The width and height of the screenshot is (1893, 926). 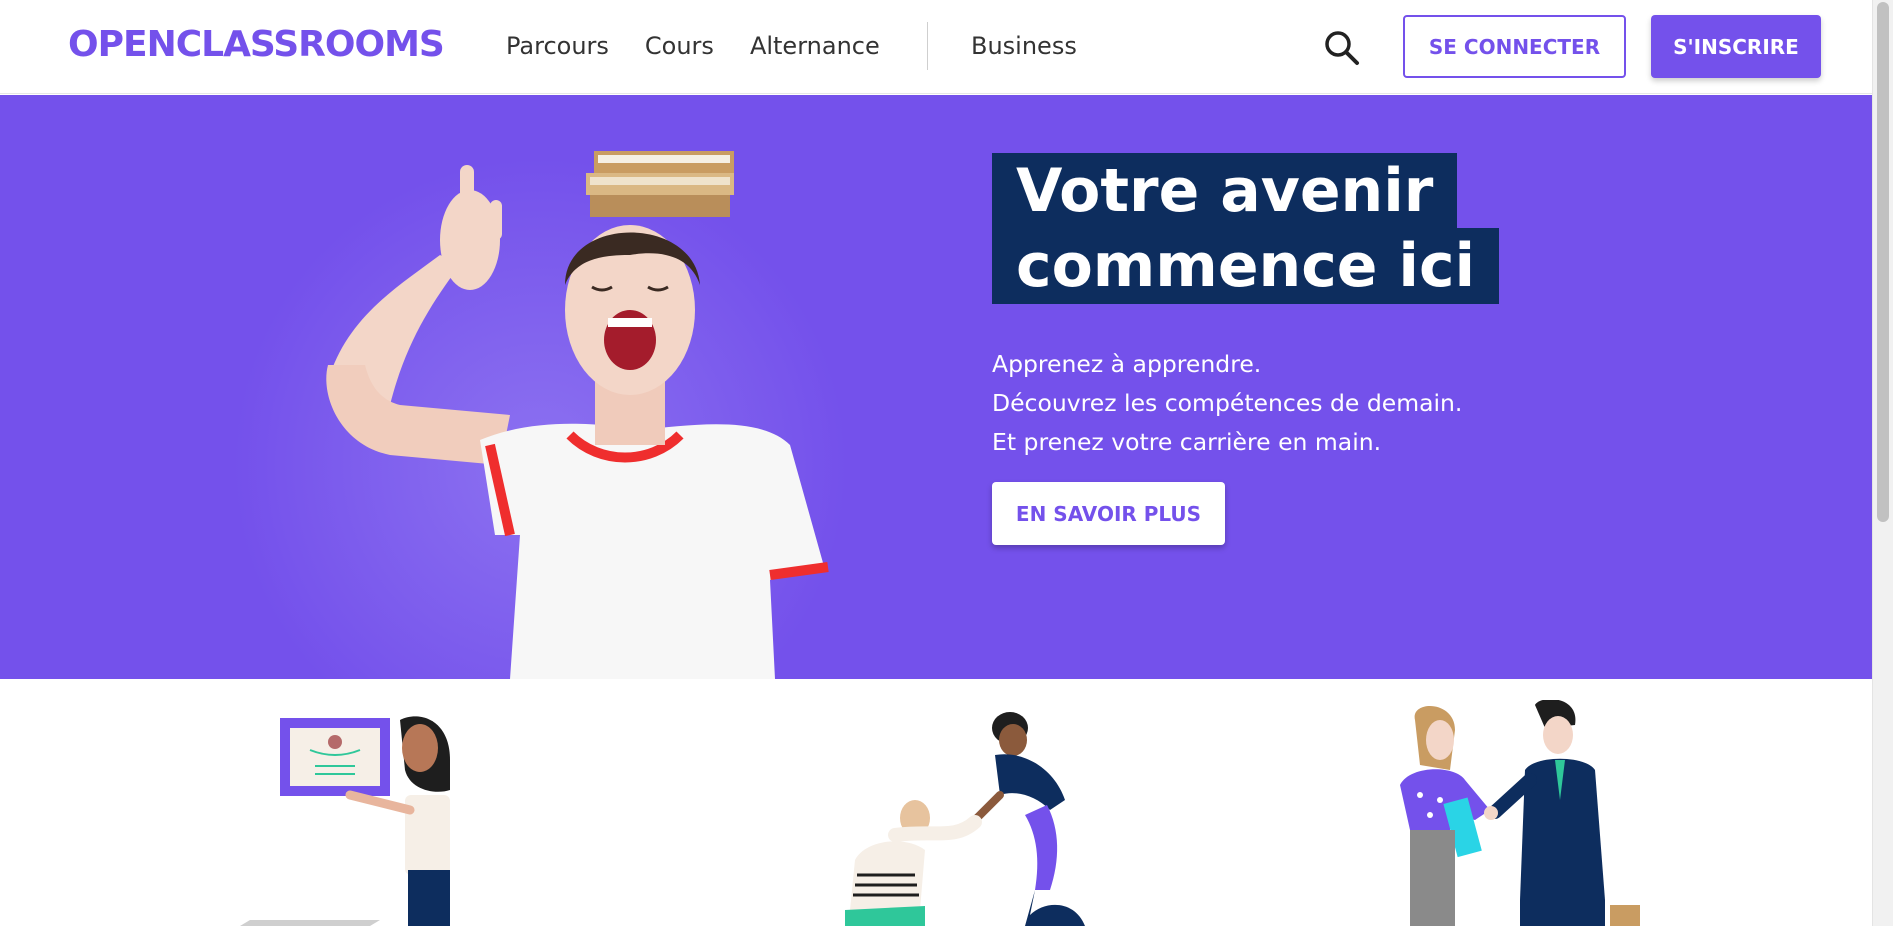 What do you see at coordinates (965, 819) in the screenshot?
I see `helping-hand-illustration` at bounding box center [965, 819].